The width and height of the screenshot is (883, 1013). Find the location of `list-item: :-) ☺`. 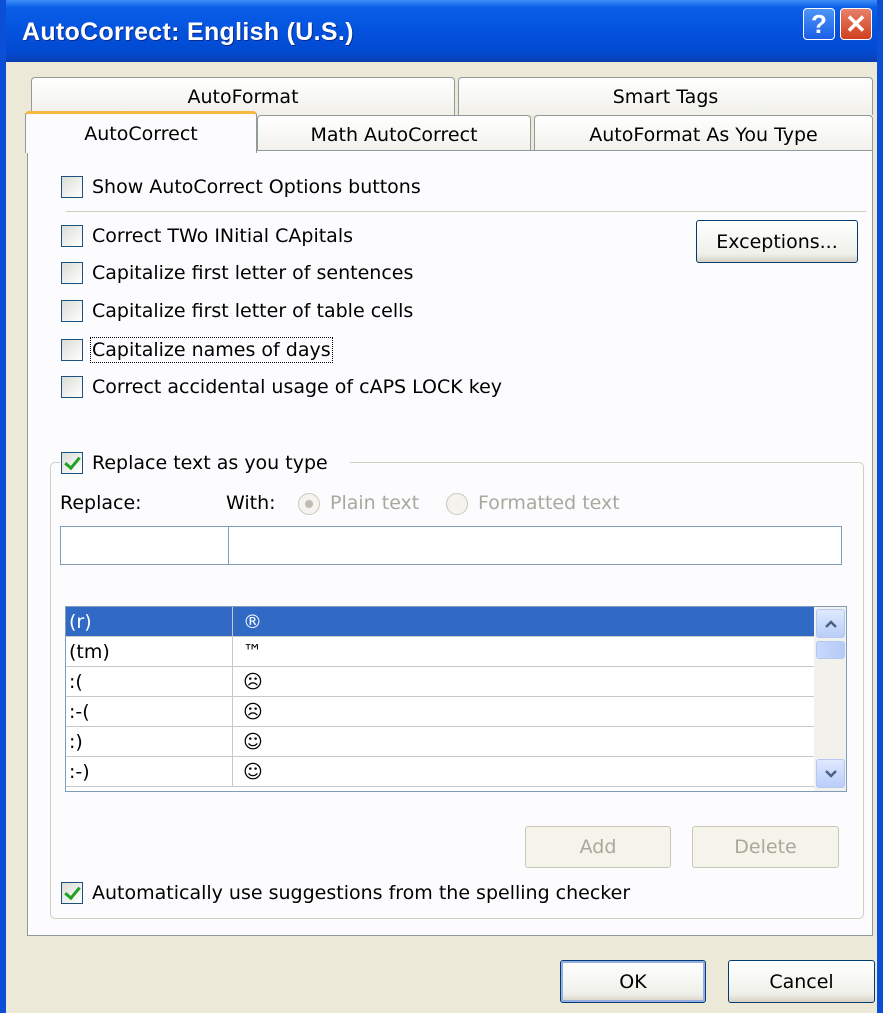

list-item: :-) ☺ is located at coordinates (440, 772).